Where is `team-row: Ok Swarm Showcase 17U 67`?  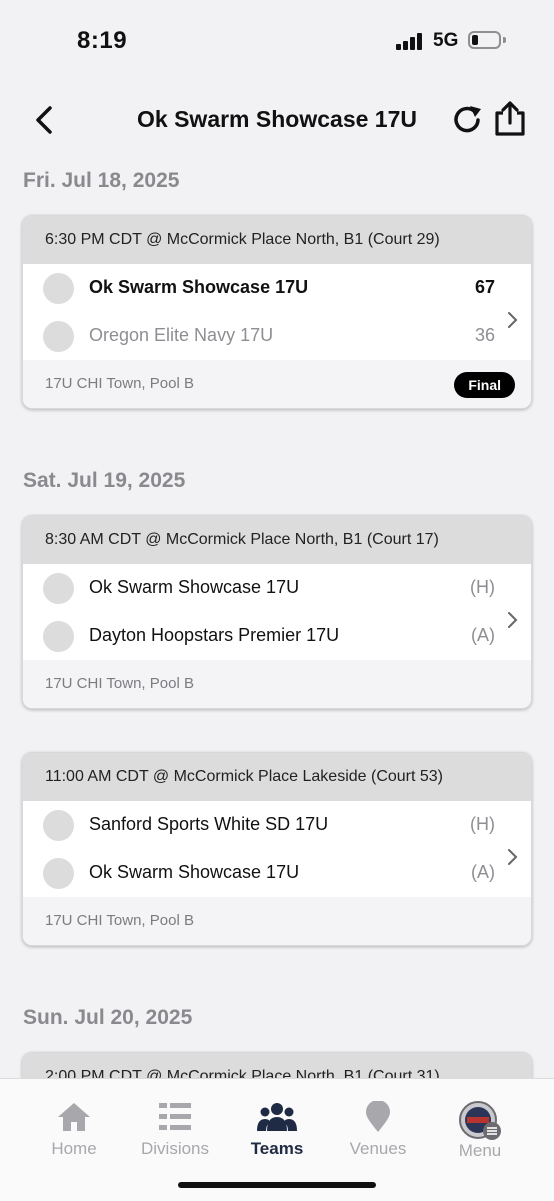 team-row: Ok Swarm Showcase 17U 67 is located at coordinates (277, 288).